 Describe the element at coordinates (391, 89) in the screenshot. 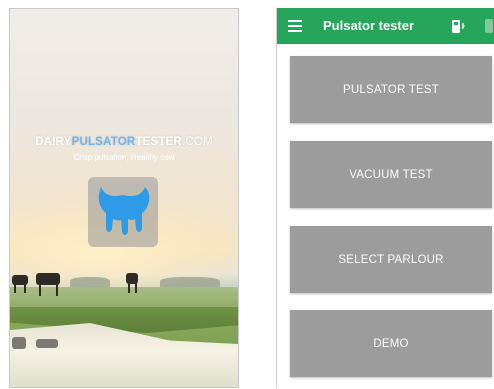

I see `pulsator-test-button: PULSATOR TEST` at that location.